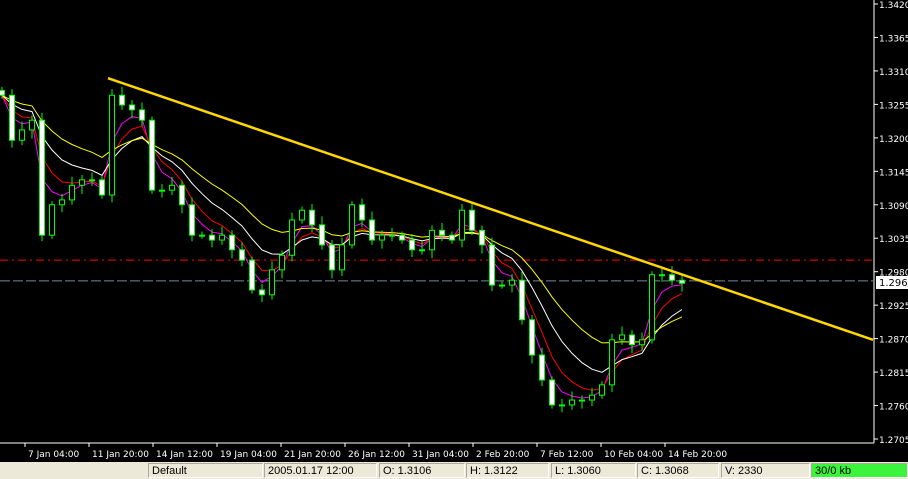 The image size is (908, 479). Describe the element at coordinates (120, 455) in the screenshot. I see `time-tick-label: 11 Jan 20:00` at that location.